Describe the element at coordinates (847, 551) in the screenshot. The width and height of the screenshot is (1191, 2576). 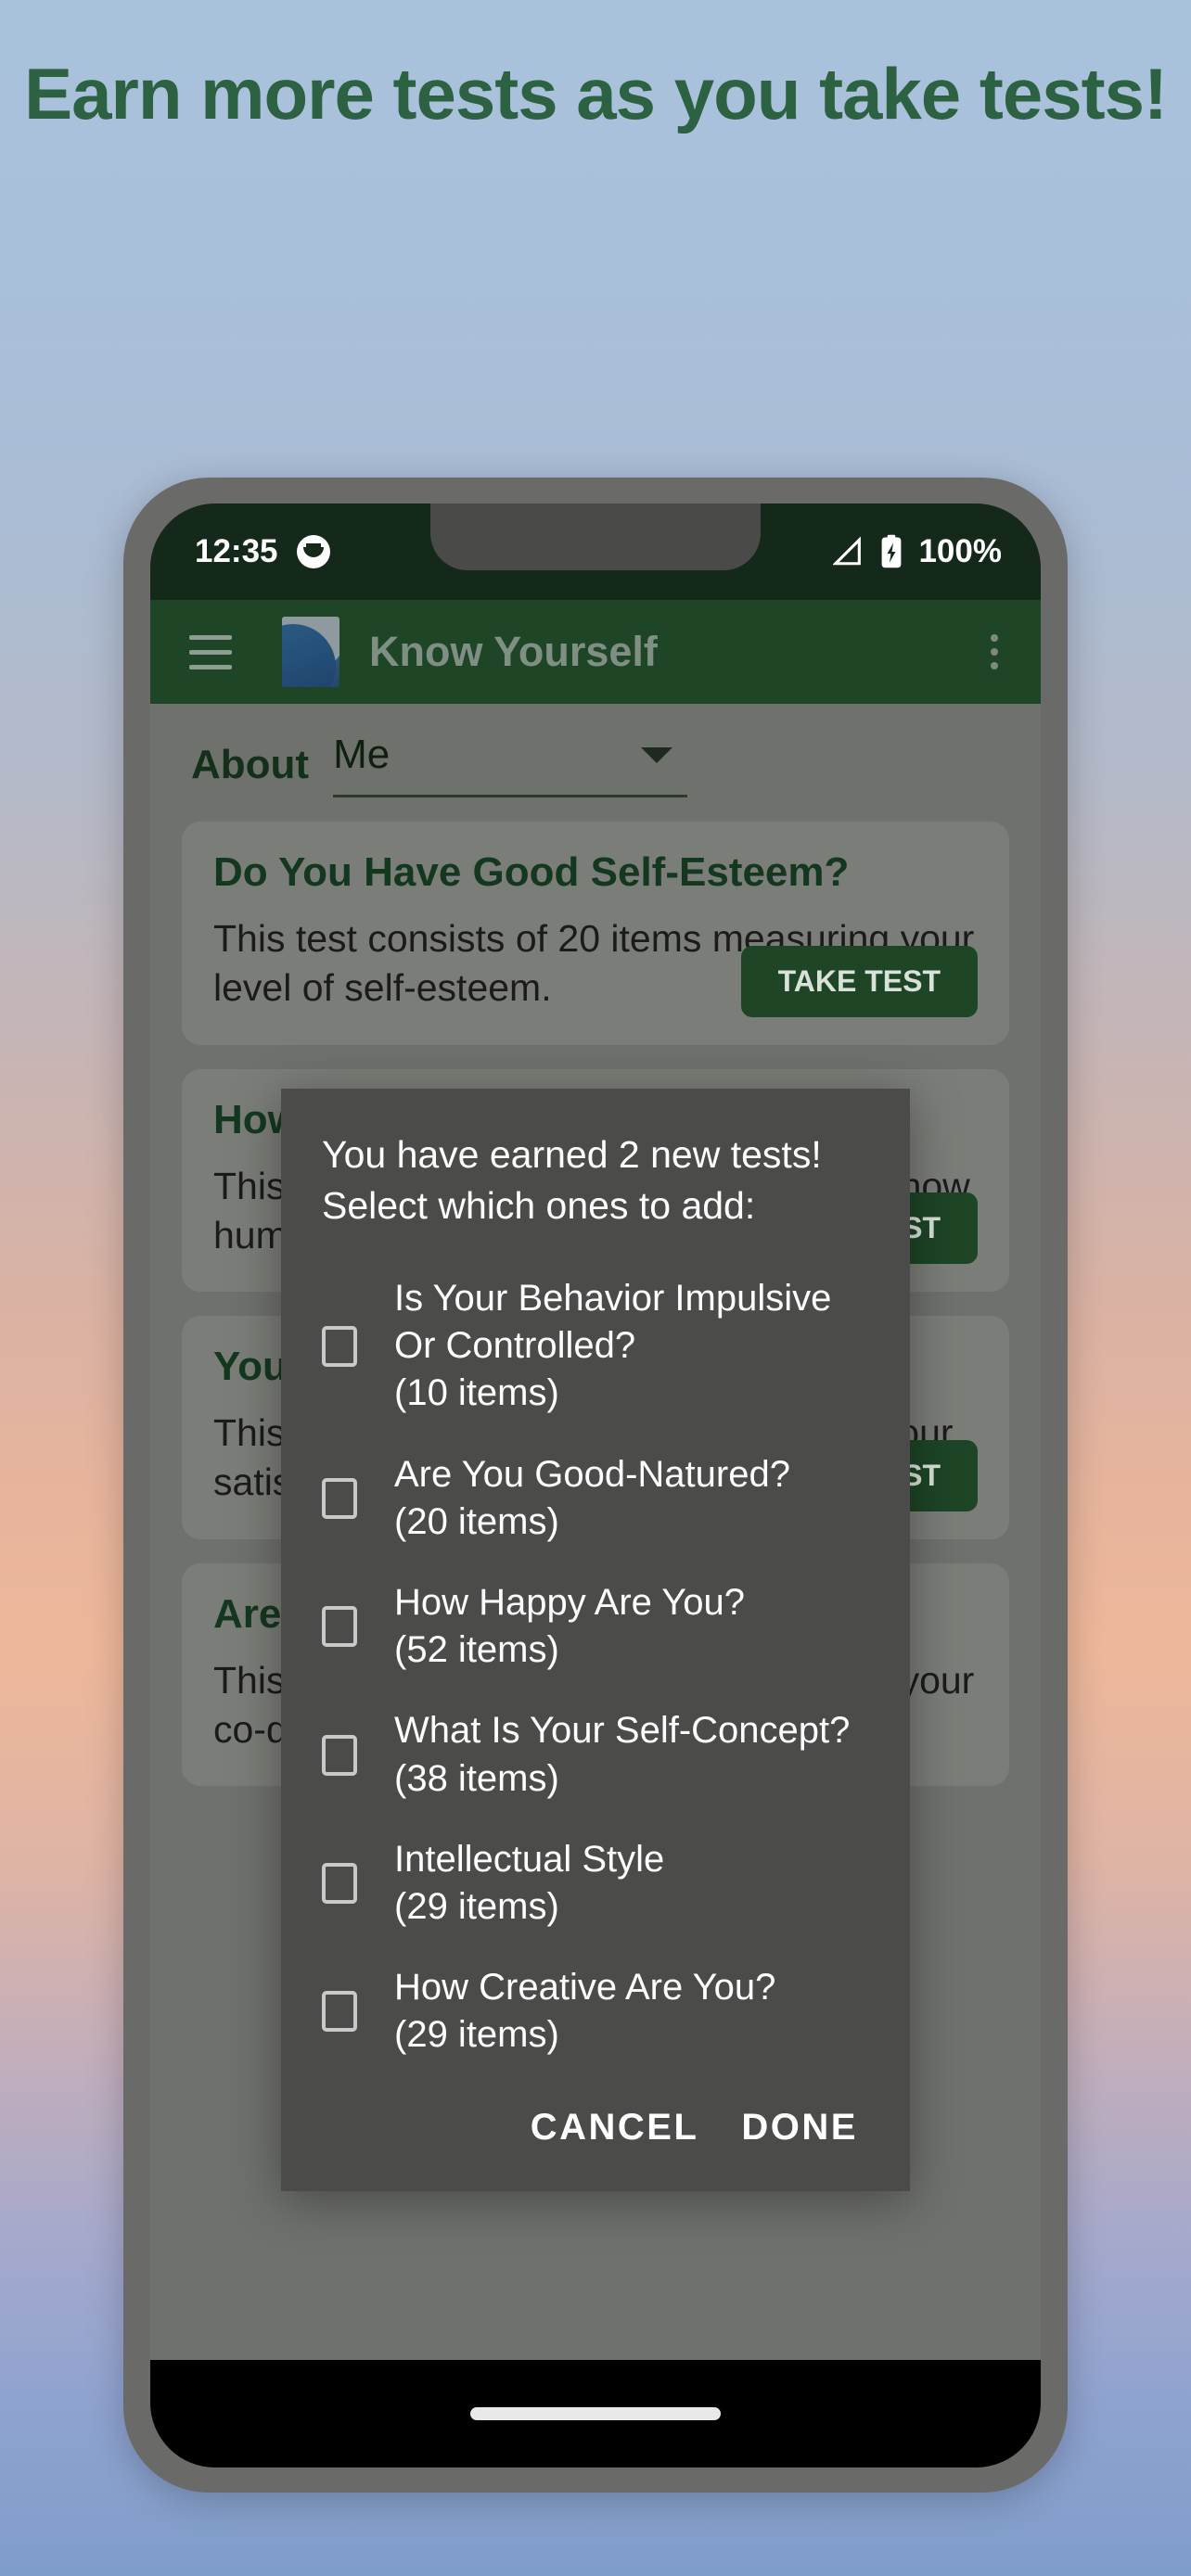
I see `signal-triangle-icon` at that location.